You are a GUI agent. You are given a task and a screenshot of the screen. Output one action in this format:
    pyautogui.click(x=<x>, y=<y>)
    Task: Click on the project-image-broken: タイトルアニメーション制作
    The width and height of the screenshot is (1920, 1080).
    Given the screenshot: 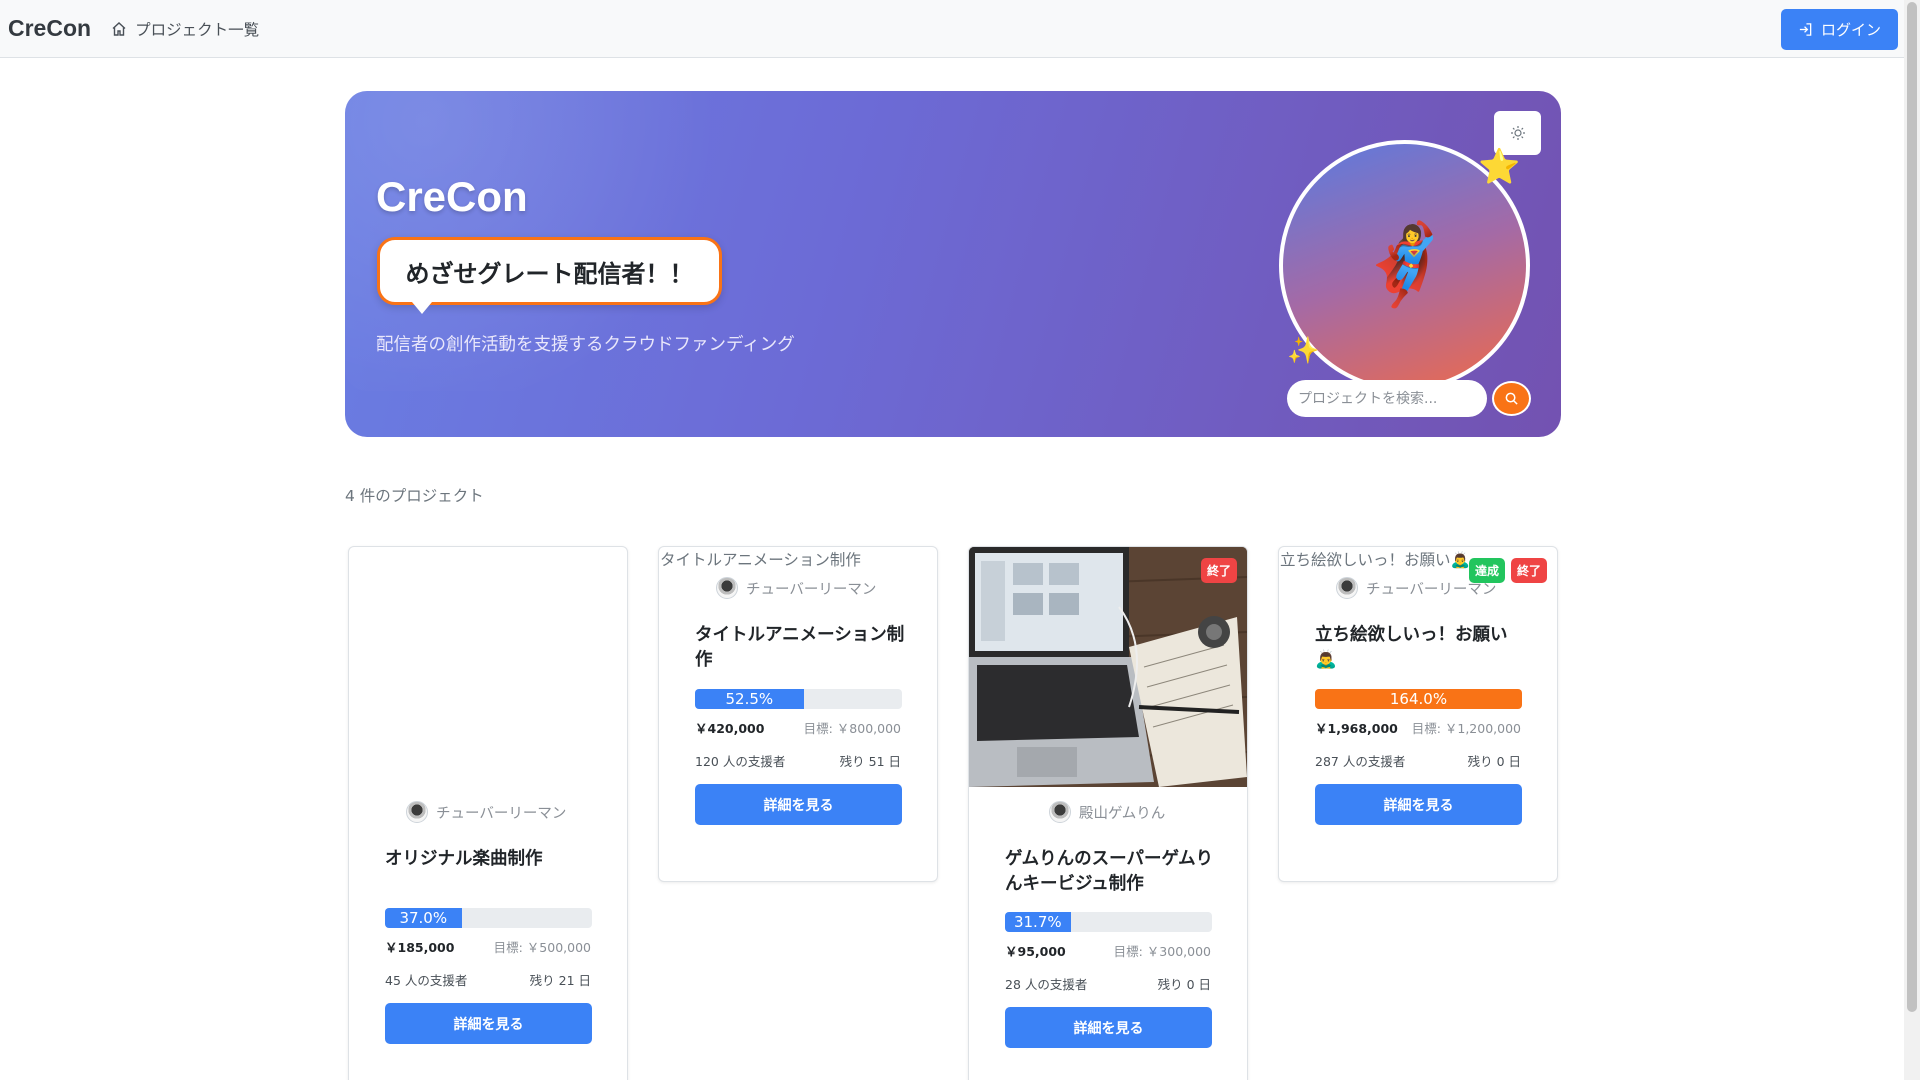 What is the action you would take?
    pyautogui.click(x=760, y=560)
    